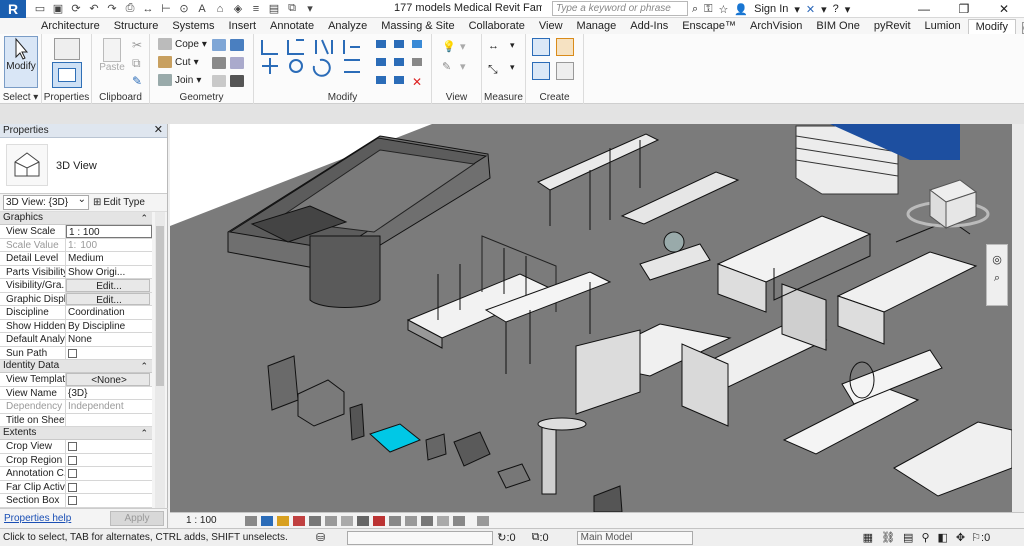  What do you see at coordinates (420, 537) in the screenshot?
I see `active-workset-field` at bounding box center [420, 537].